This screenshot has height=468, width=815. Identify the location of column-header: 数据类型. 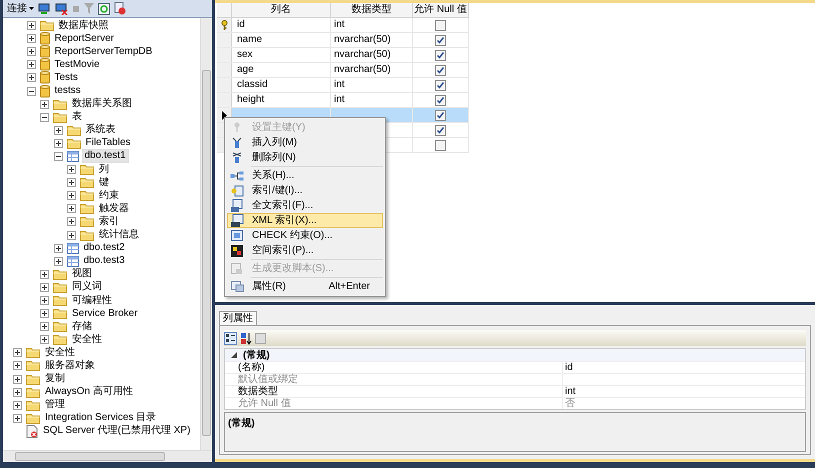
(372, 10).